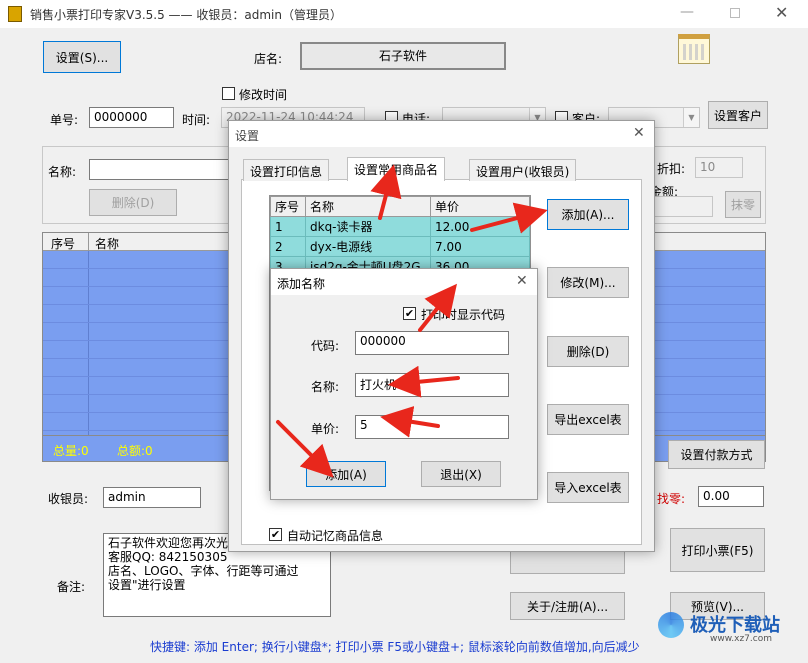  What do you see at coordinates (741, 639) in the screenshot?
I see `watermark-url: www.xz7.com` at bounding box center [741, 639].